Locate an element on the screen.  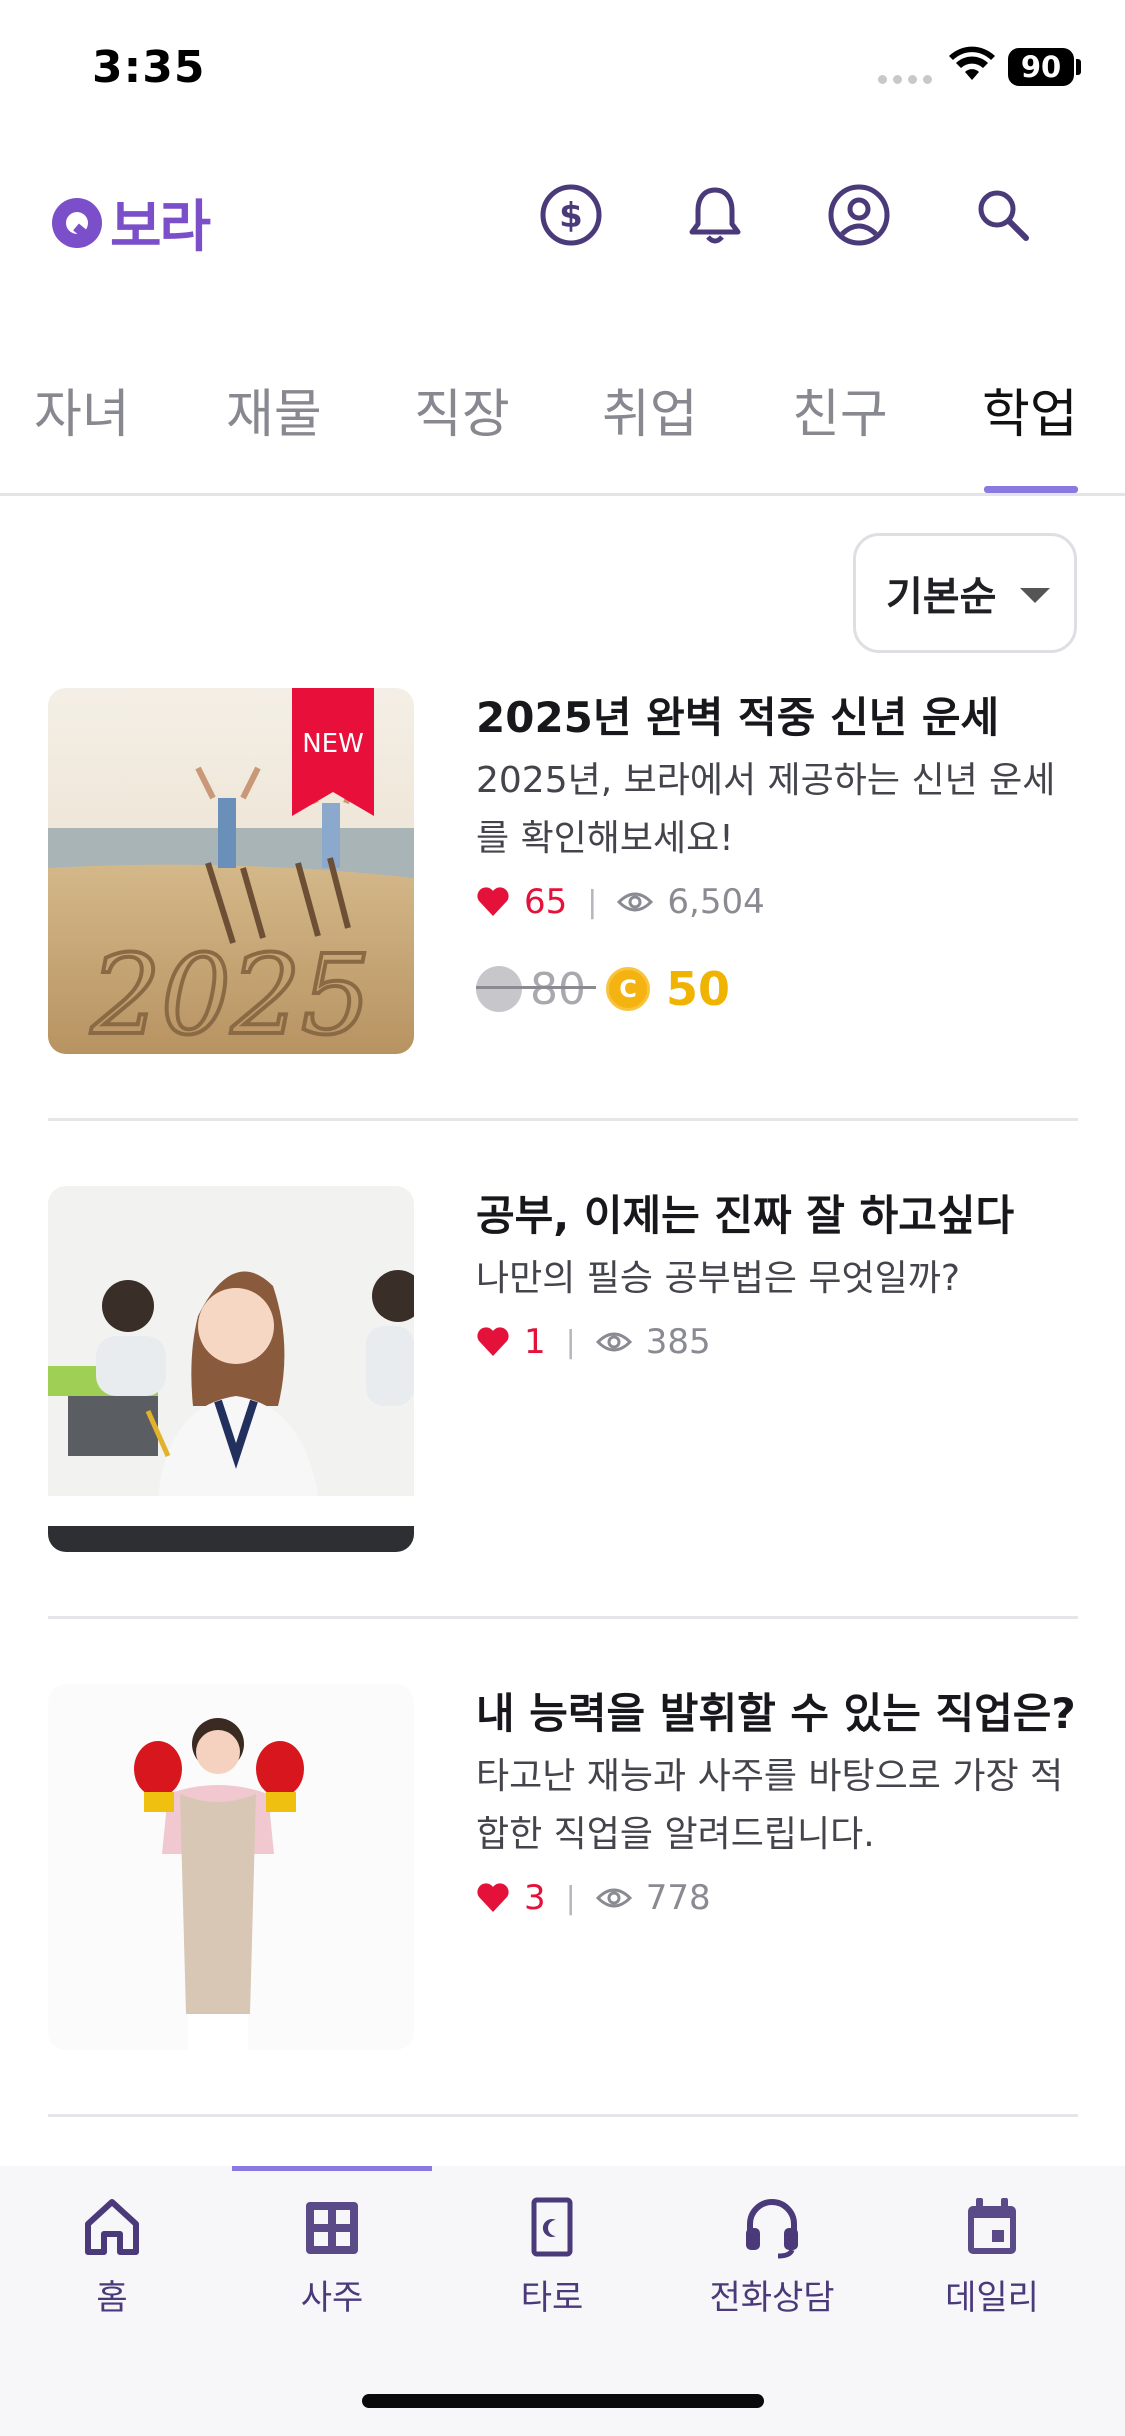
bell-icon is located at coordinates (715, 215).